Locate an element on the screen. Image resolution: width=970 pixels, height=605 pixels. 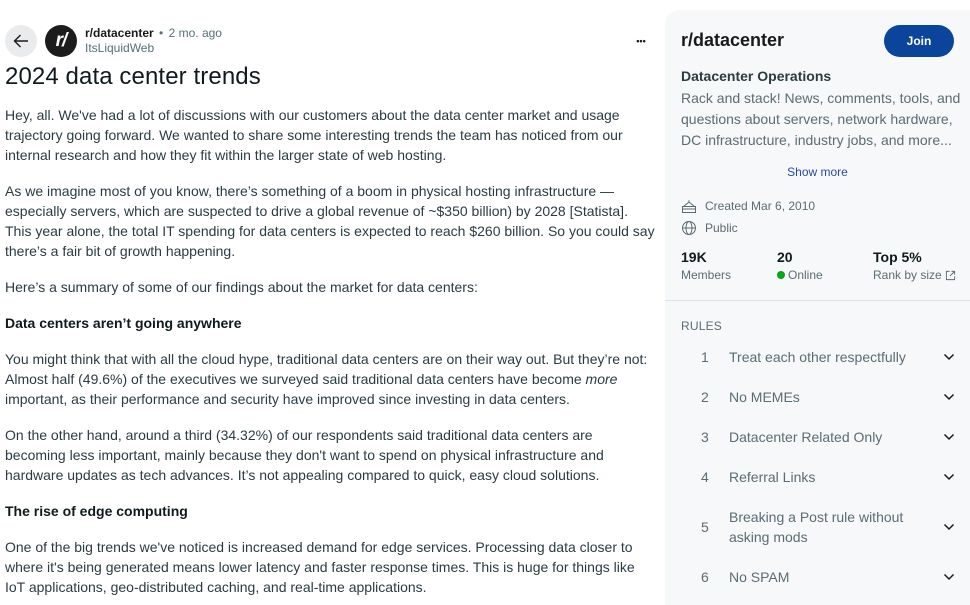
rule-text: Treat each other respectfully is located at coordinates (817, 357).